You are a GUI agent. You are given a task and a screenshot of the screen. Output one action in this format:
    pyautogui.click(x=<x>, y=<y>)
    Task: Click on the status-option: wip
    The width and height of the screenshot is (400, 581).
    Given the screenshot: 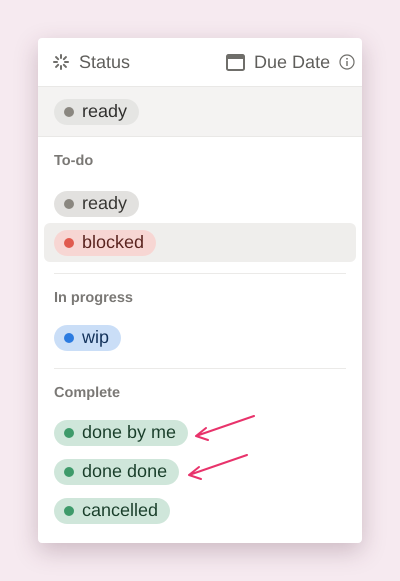 What is the action you would take?
    pyautogui.click(x=88, y=337)
    